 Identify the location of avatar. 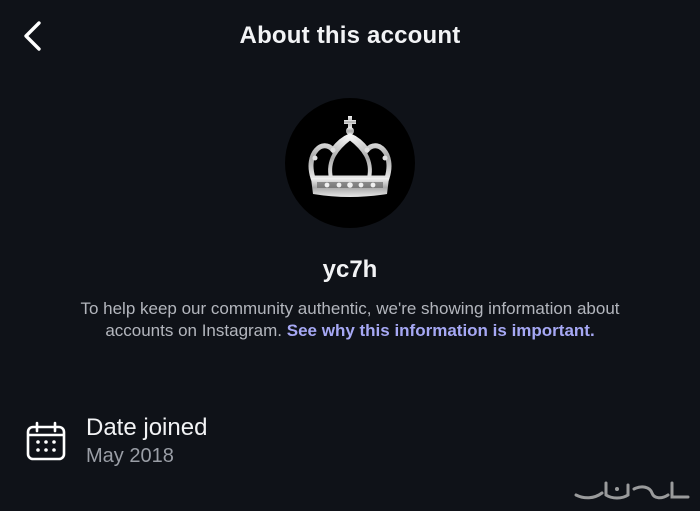
(350, 163).